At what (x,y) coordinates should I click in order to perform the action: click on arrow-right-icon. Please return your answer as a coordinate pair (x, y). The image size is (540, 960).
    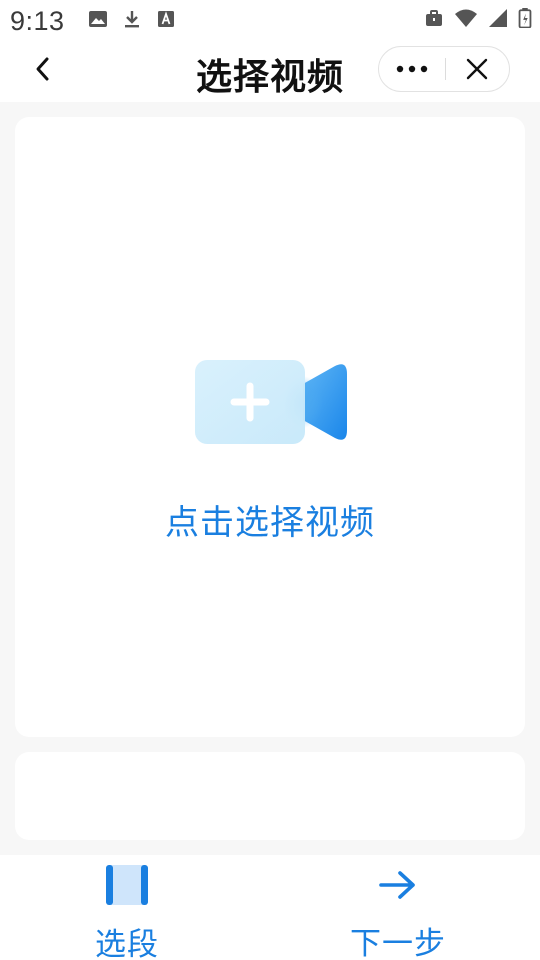
    Looking at the image, I should click on (397, 884).